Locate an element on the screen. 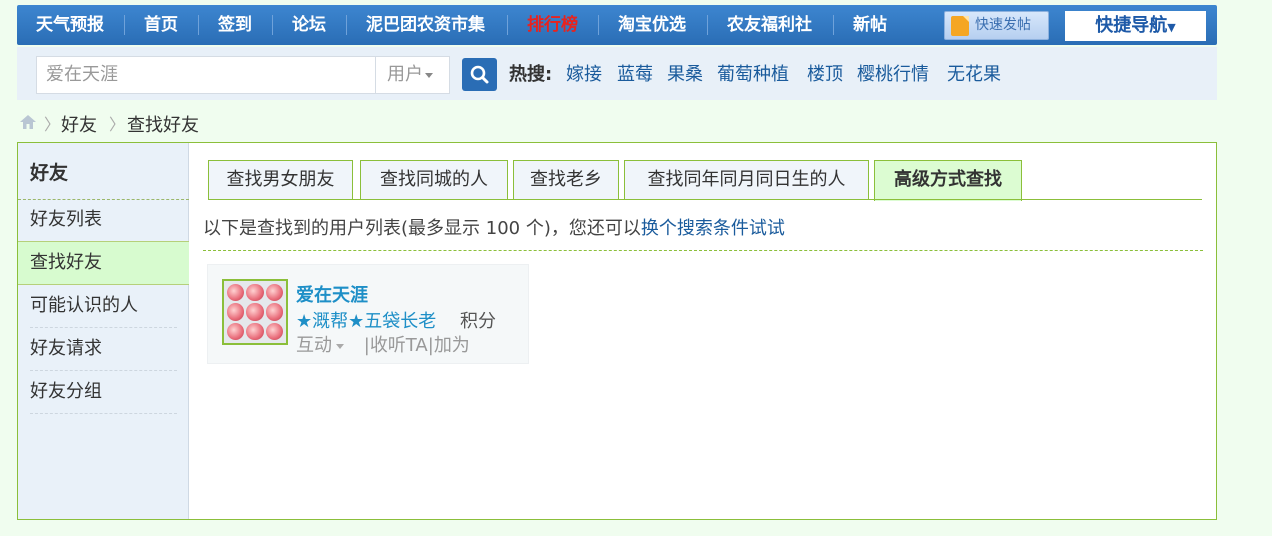 The image size is (1272, 536). hot-search-term: 果桑 is located at coordinates (685, 73).